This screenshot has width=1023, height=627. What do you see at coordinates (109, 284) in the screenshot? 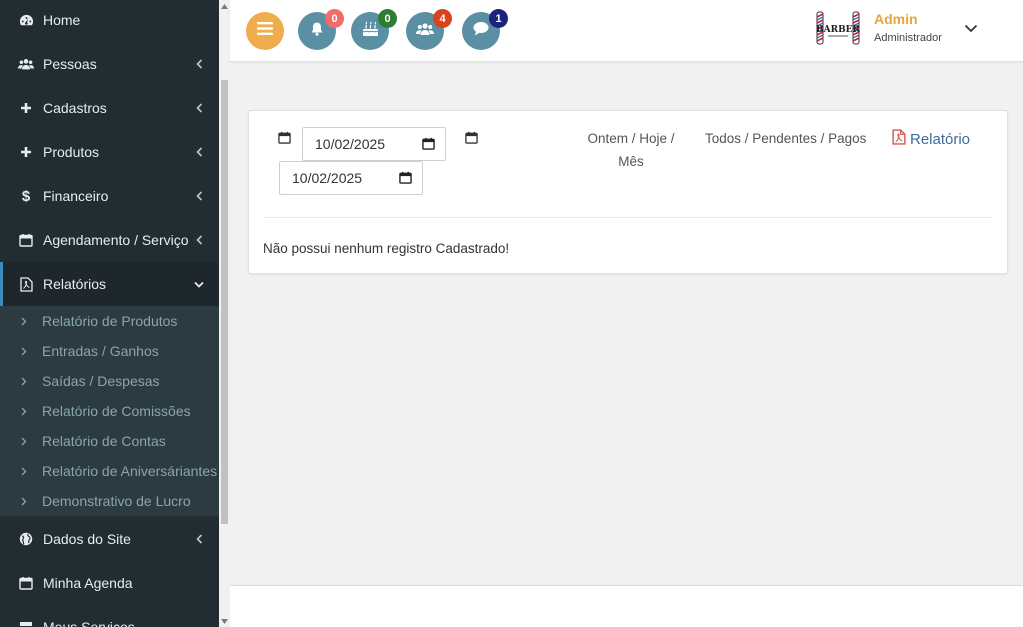
I see `sidebar-item-relatorios: Relatórios` at bounding box center [109, 284].